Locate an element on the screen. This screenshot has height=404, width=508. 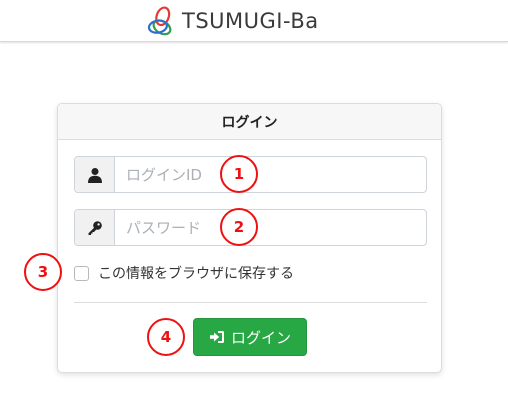
key-icon is located at coordinates (95, 227).